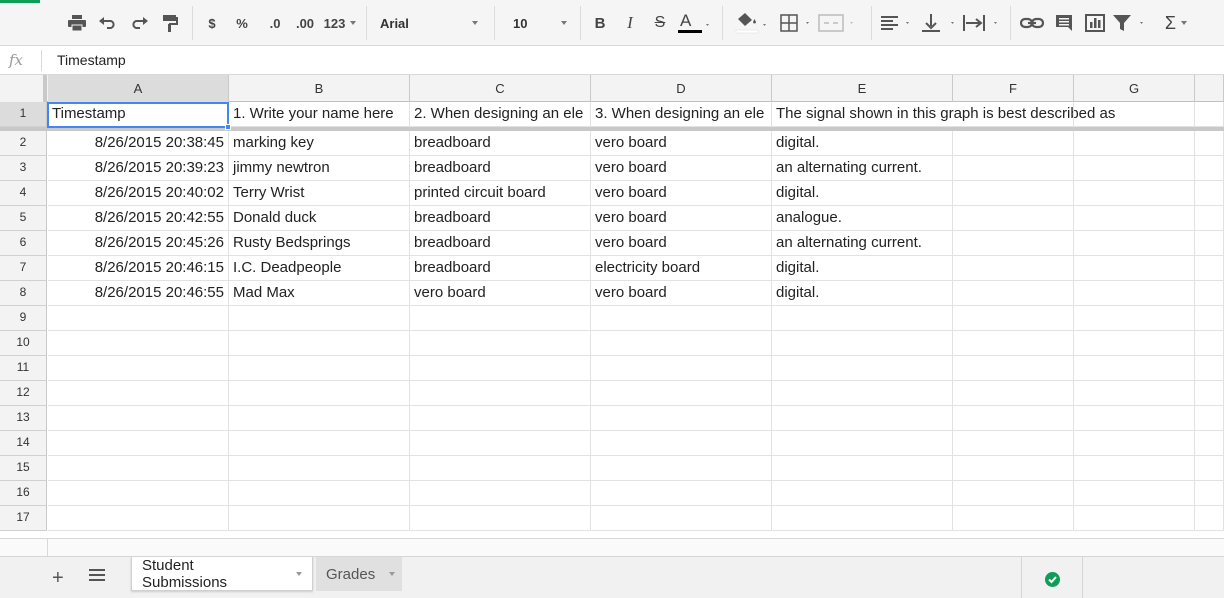  Describe the element at coordinates (23, 393) in the screenshot. I see `row-header: 12` at that location.